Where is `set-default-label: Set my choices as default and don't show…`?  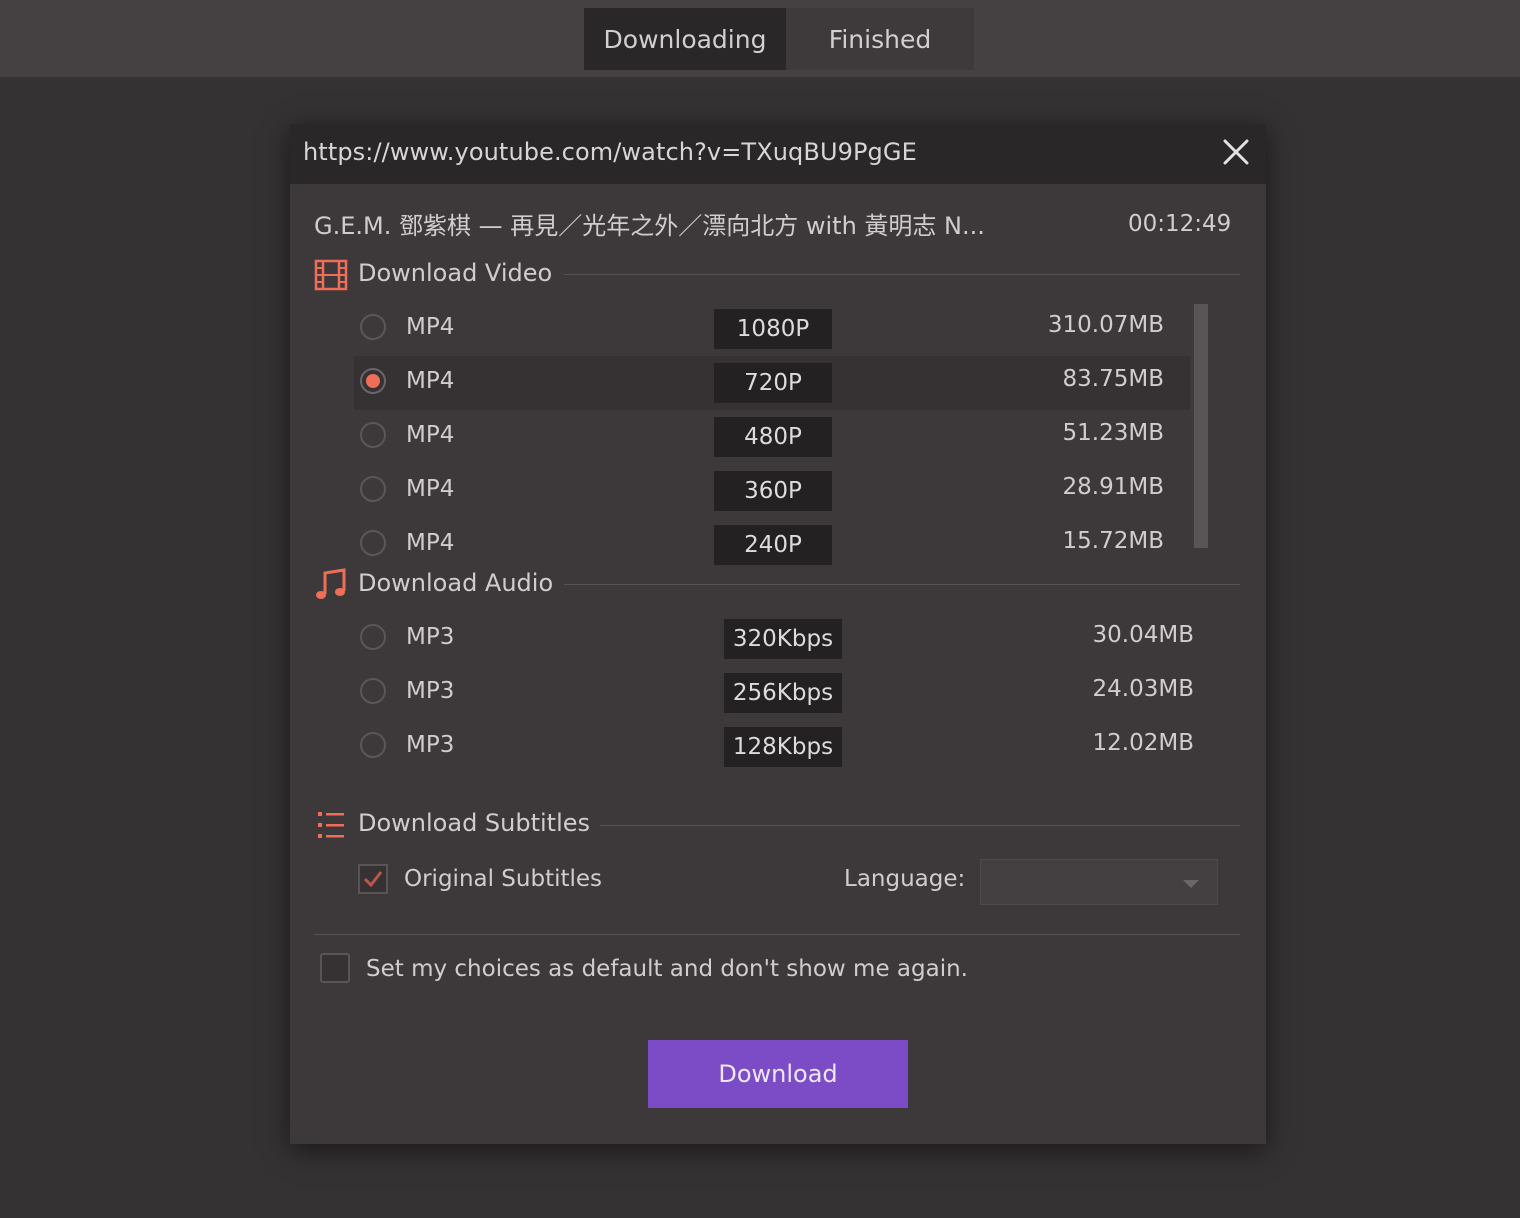
set-default-label: Set my choices as default and don't show… is located at coordinates (667, 969).